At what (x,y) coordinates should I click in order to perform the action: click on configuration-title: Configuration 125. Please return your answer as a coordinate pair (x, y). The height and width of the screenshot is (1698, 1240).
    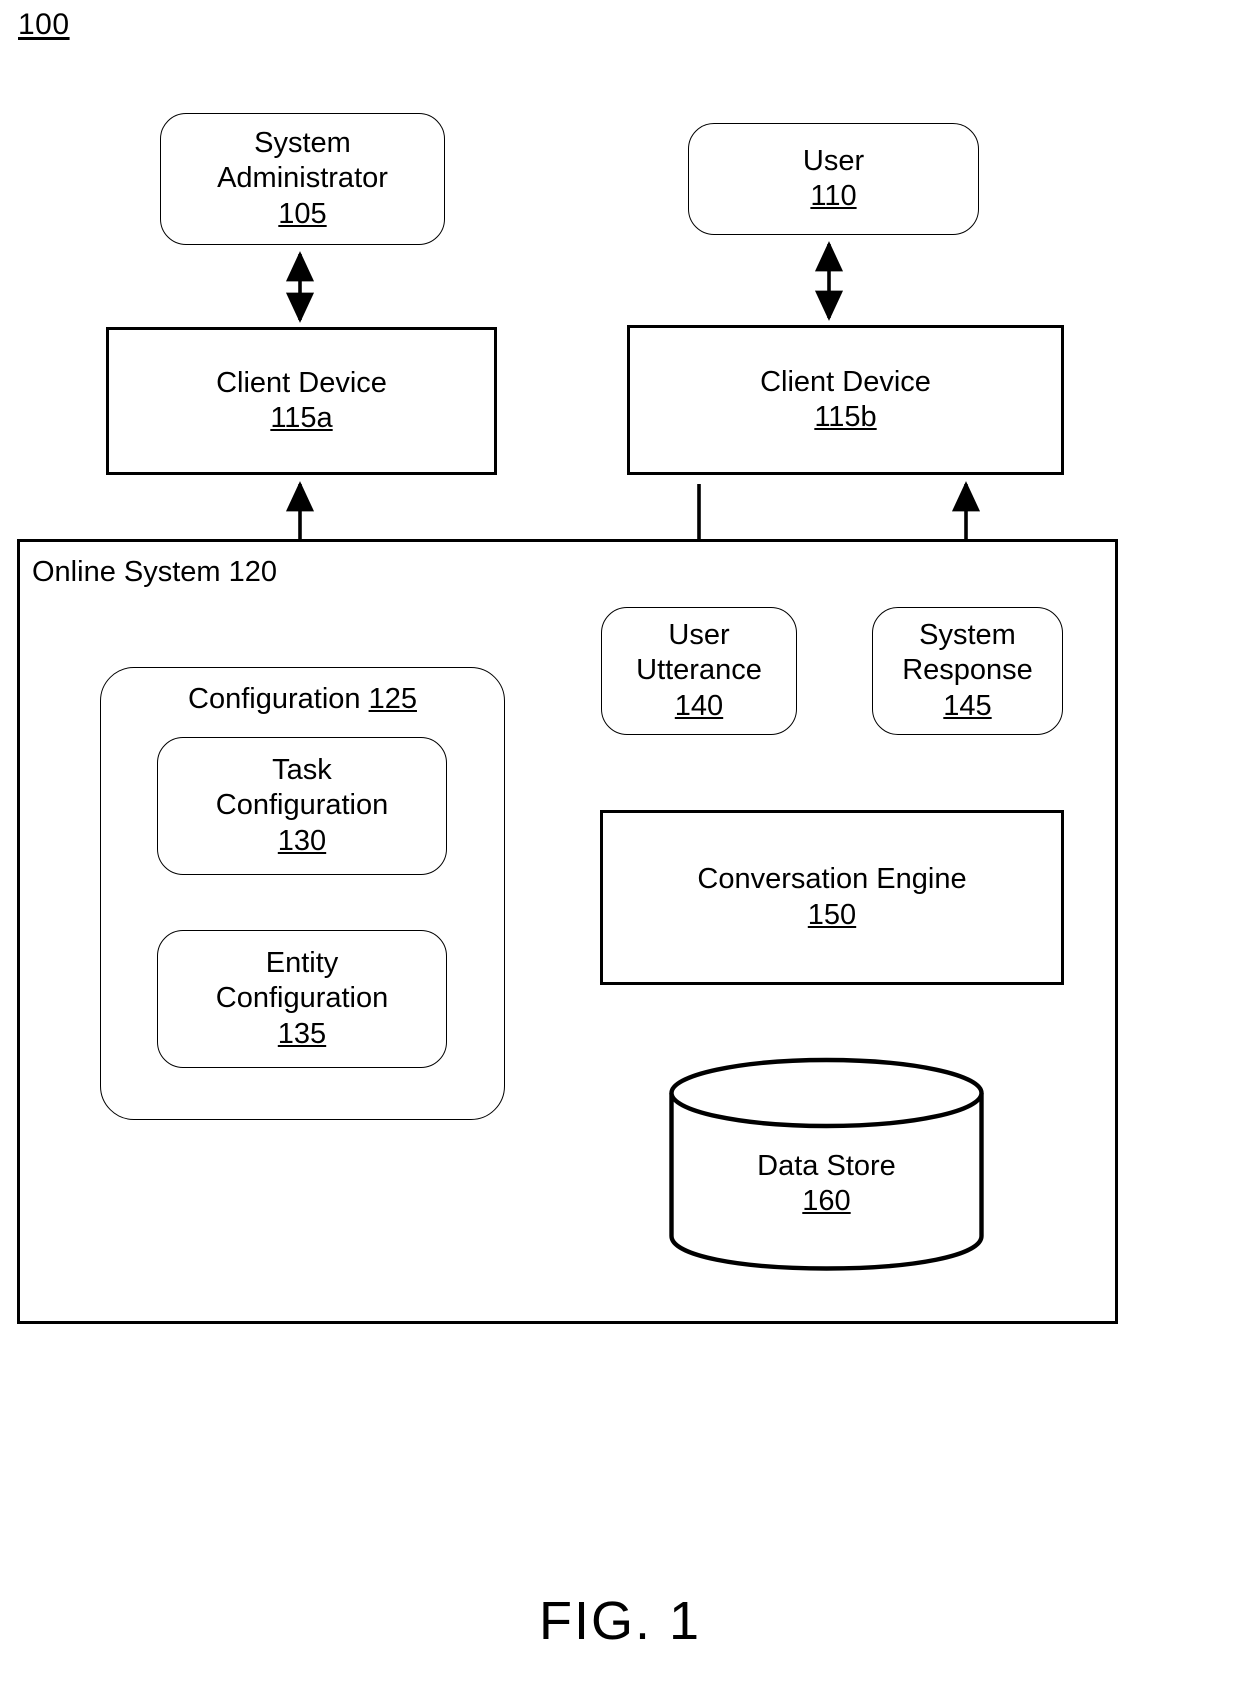
    Looking at the image, I should click on (302, 699).